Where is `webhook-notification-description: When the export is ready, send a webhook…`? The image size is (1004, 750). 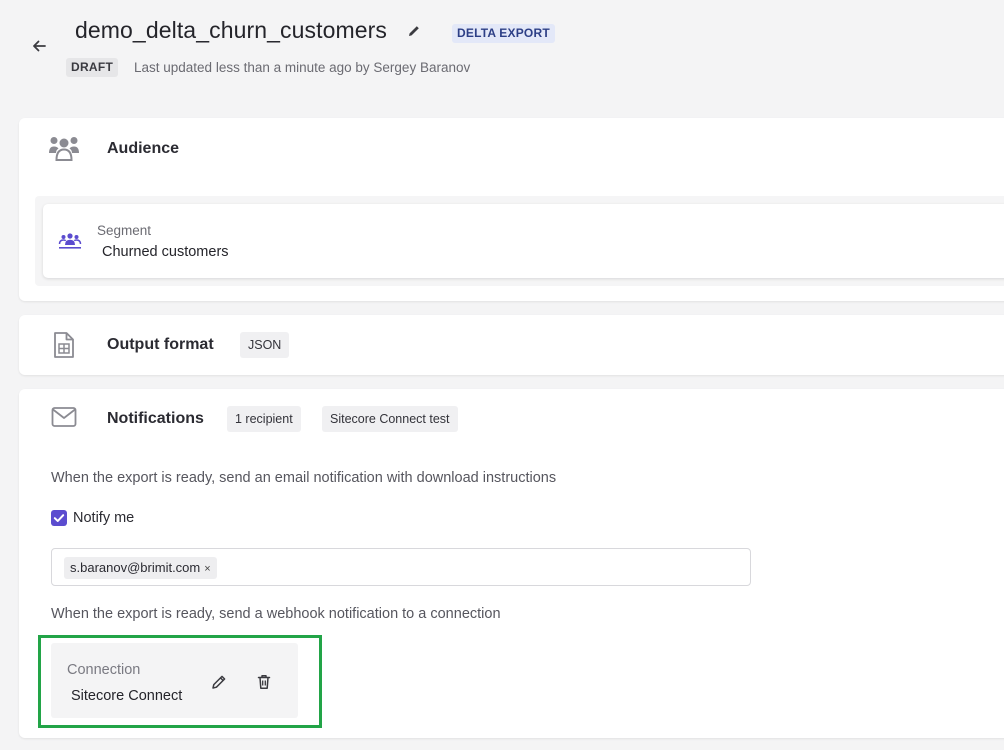 webhook-notification-description: When the export is ready, send a webhook… is located at coordinates (276, 614).